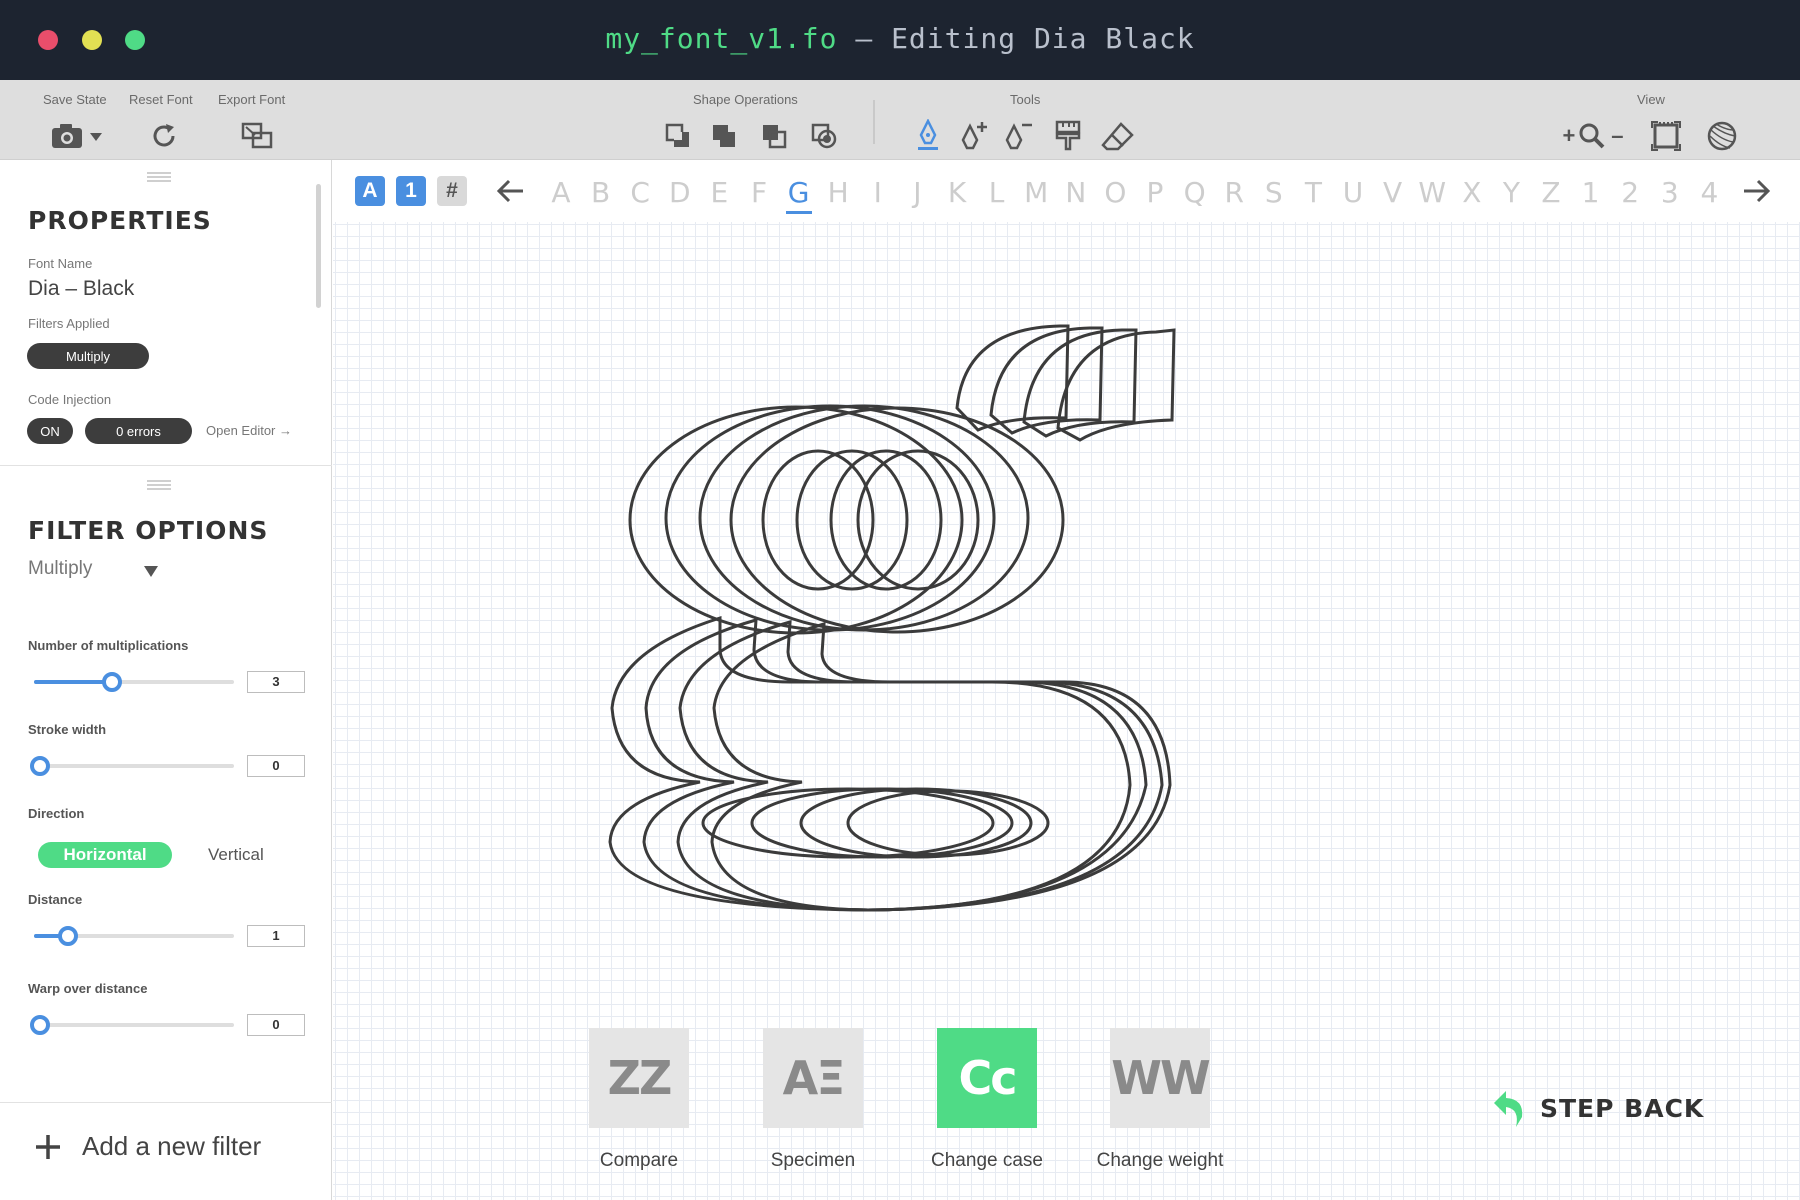 This screenshot has height=1200, width=1800. What do you see at coordinates (813, 1078) in the screenshot?
I see `specimen-card: AΞ` at bounding box center [813, 1078].